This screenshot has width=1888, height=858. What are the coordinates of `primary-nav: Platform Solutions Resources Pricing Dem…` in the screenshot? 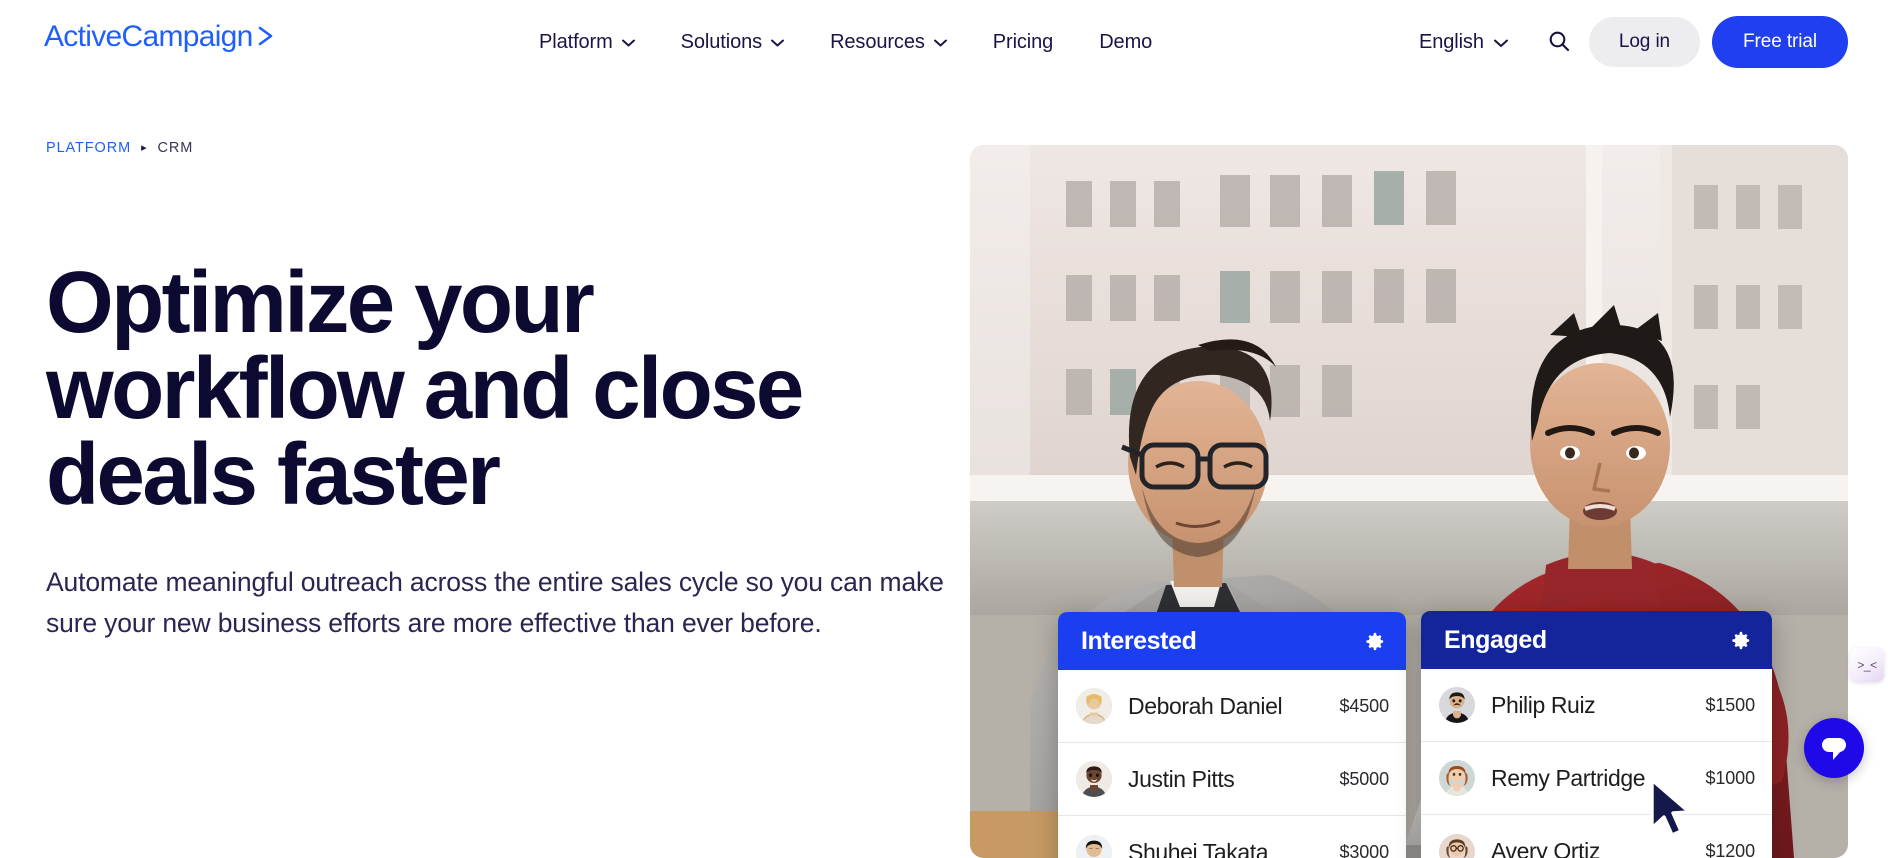 It's located at (845, 42).